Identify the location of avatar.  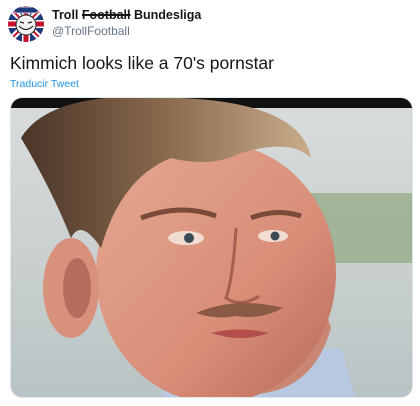
(26, 24).